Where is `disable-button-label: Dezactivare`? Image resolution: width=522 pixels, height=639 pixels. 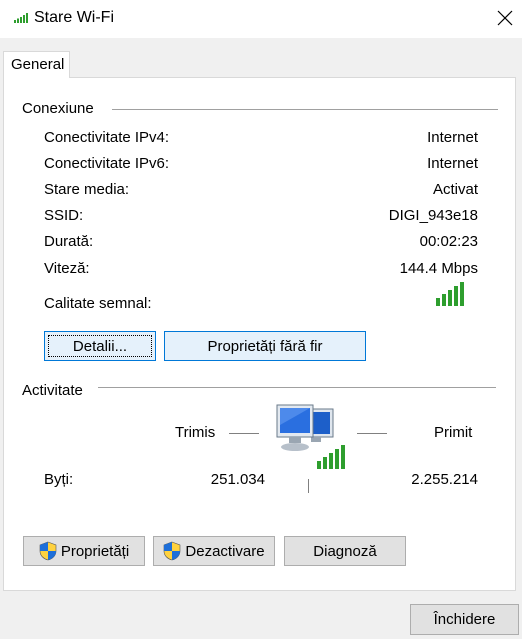
disable-button-label: Dezactivare is located at coordinates (225, 551).